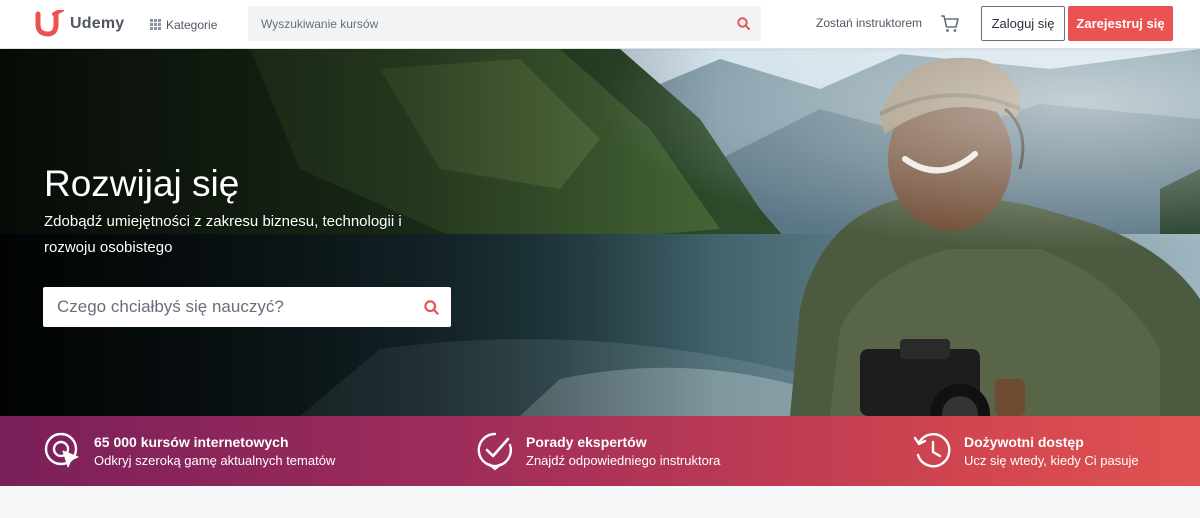  Describe the element at coordinates (586, 441) in the screenshot. I see `feature-title: Porady ekspertów` at that location.